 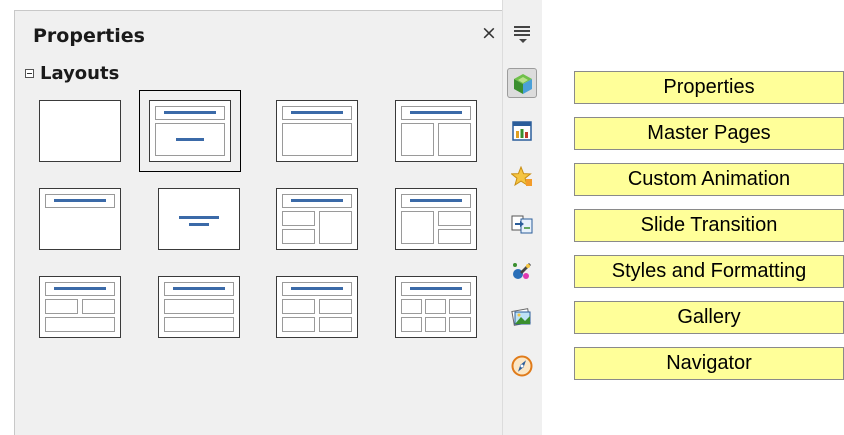 I want to click on layout-title-content-over-content, so click(x=199, y=307).